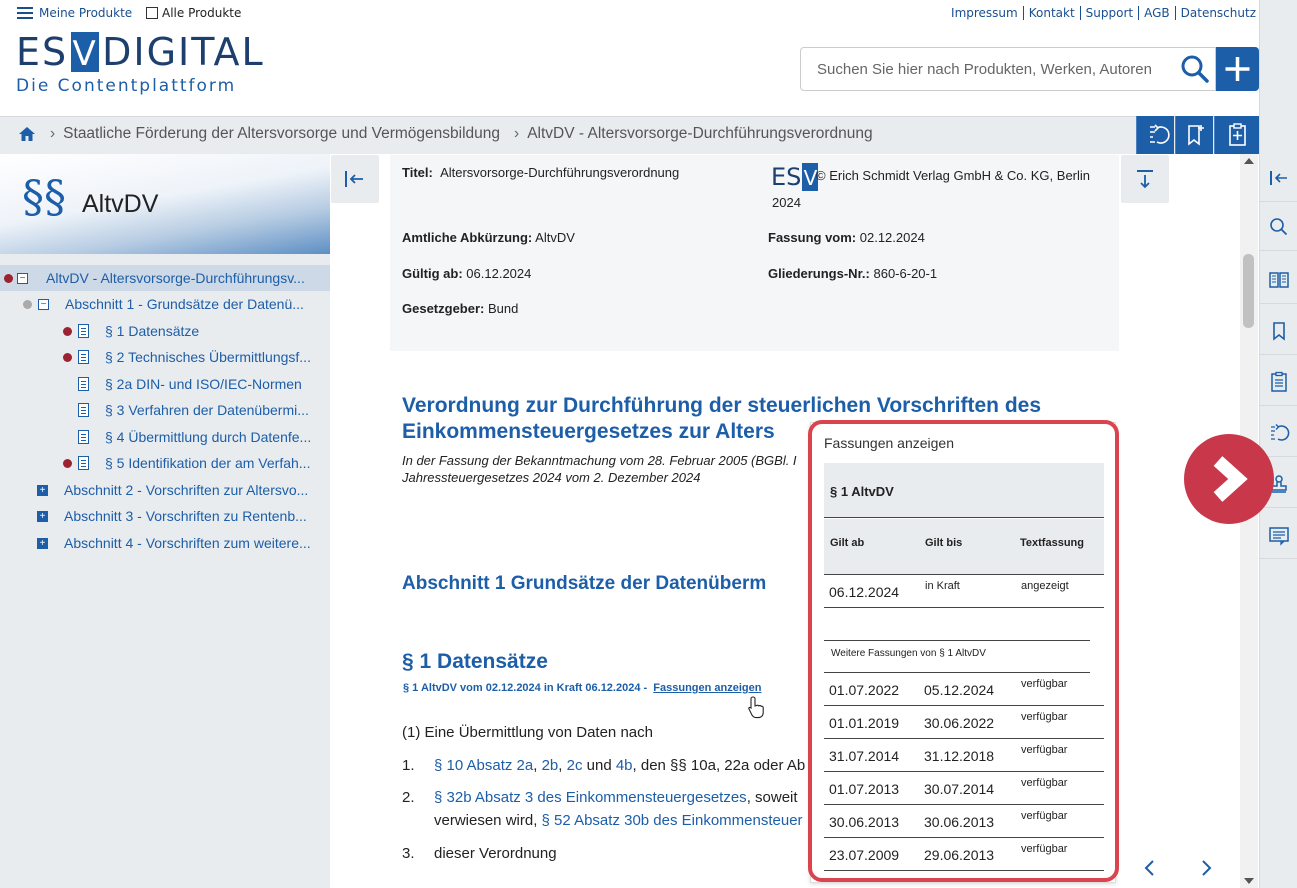  What do you see at coordinates (1278, 331) in the screenshot?
I see `bookmark-icon` at bounding box center [1278, 331].